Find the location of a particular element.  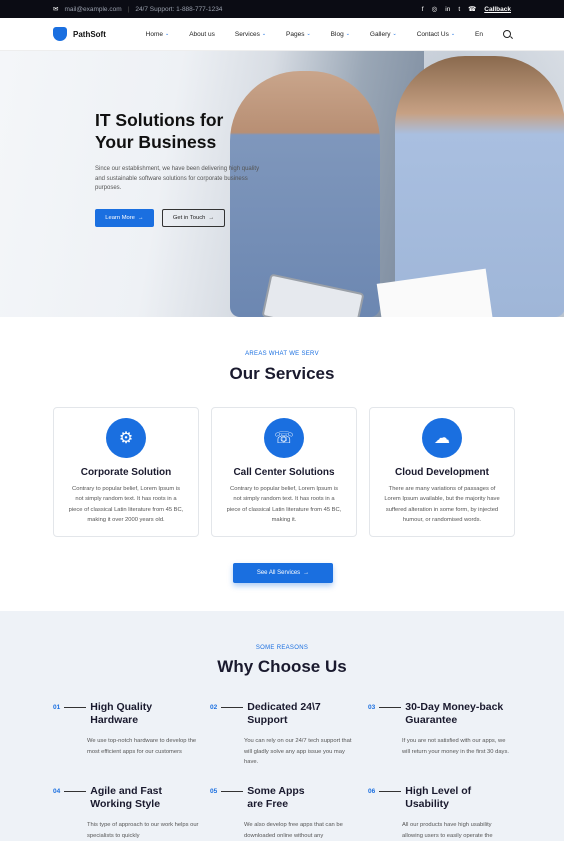

brand-logo: PathSoft is located at coordinates (79, 34).